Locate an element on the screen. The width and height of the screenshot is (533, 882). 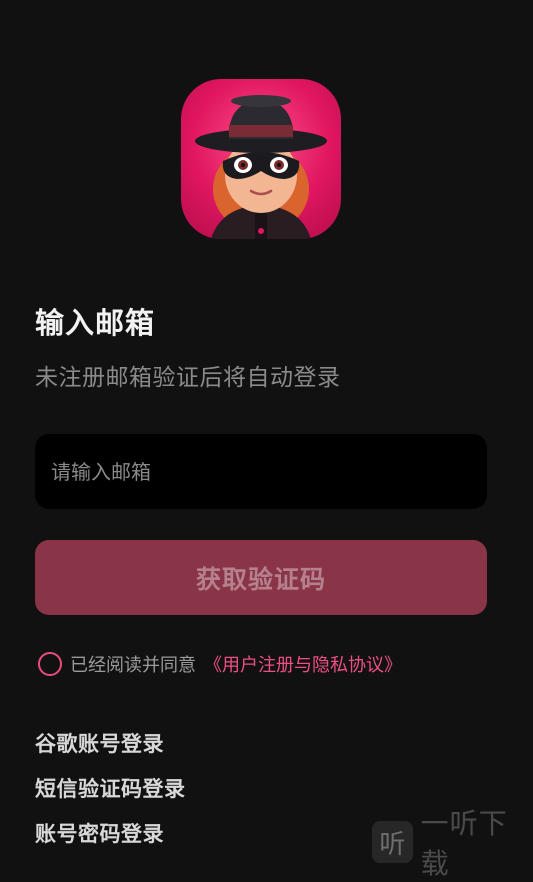
agreement-text: 已经阅读并同意 is located at coordinates (133, 665).